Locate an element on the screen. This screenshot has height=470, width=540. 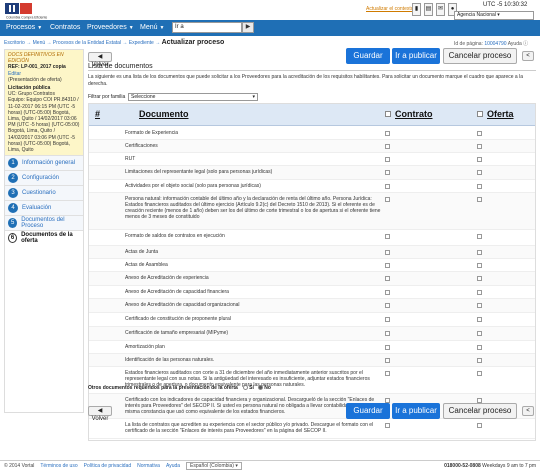
publish-button: Ir a publicar is located at coordinates (416, 56).